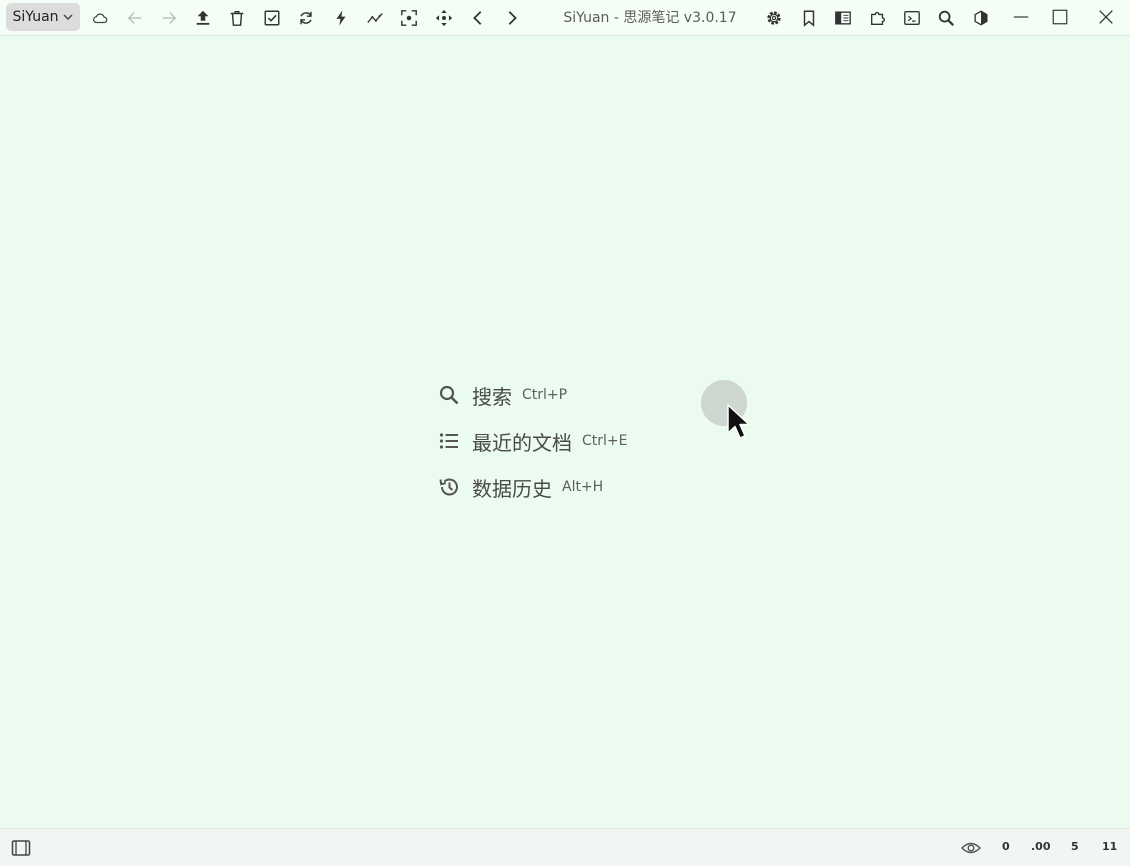 The width and height of the screenshot is (1130, 866). Describe the element at coordinates (738, 421) in the screenshot. I see `mouse-cursor-icon` at that location.